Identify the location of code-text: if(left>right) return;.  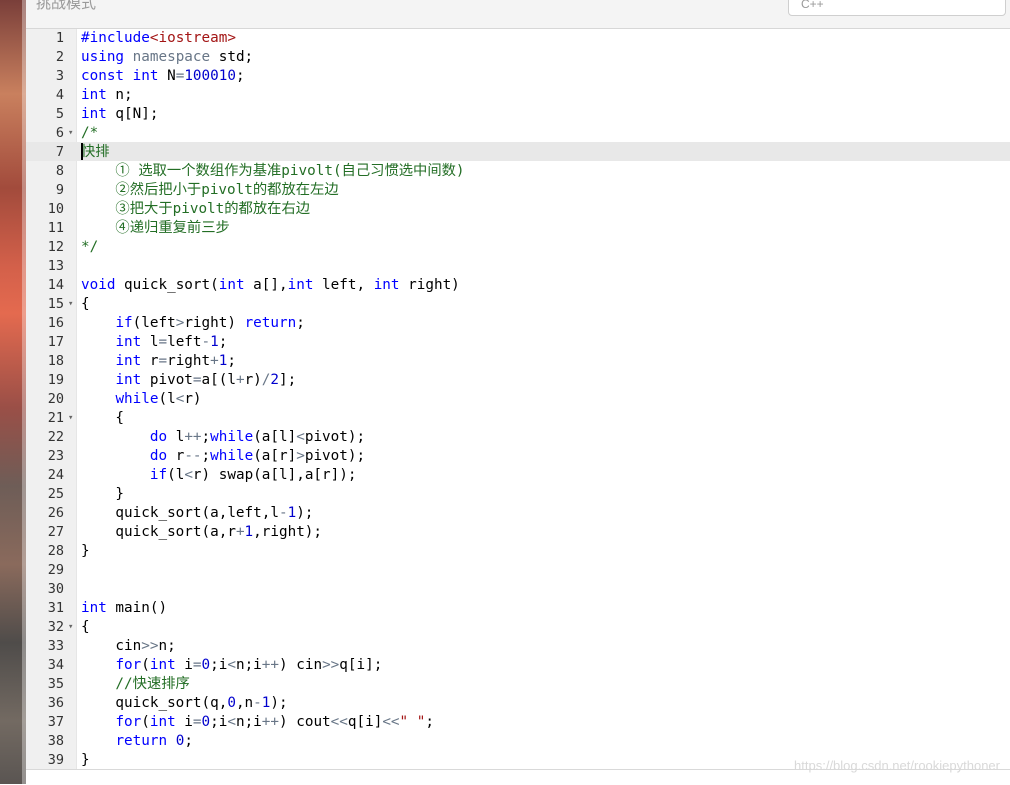
(193, 323).